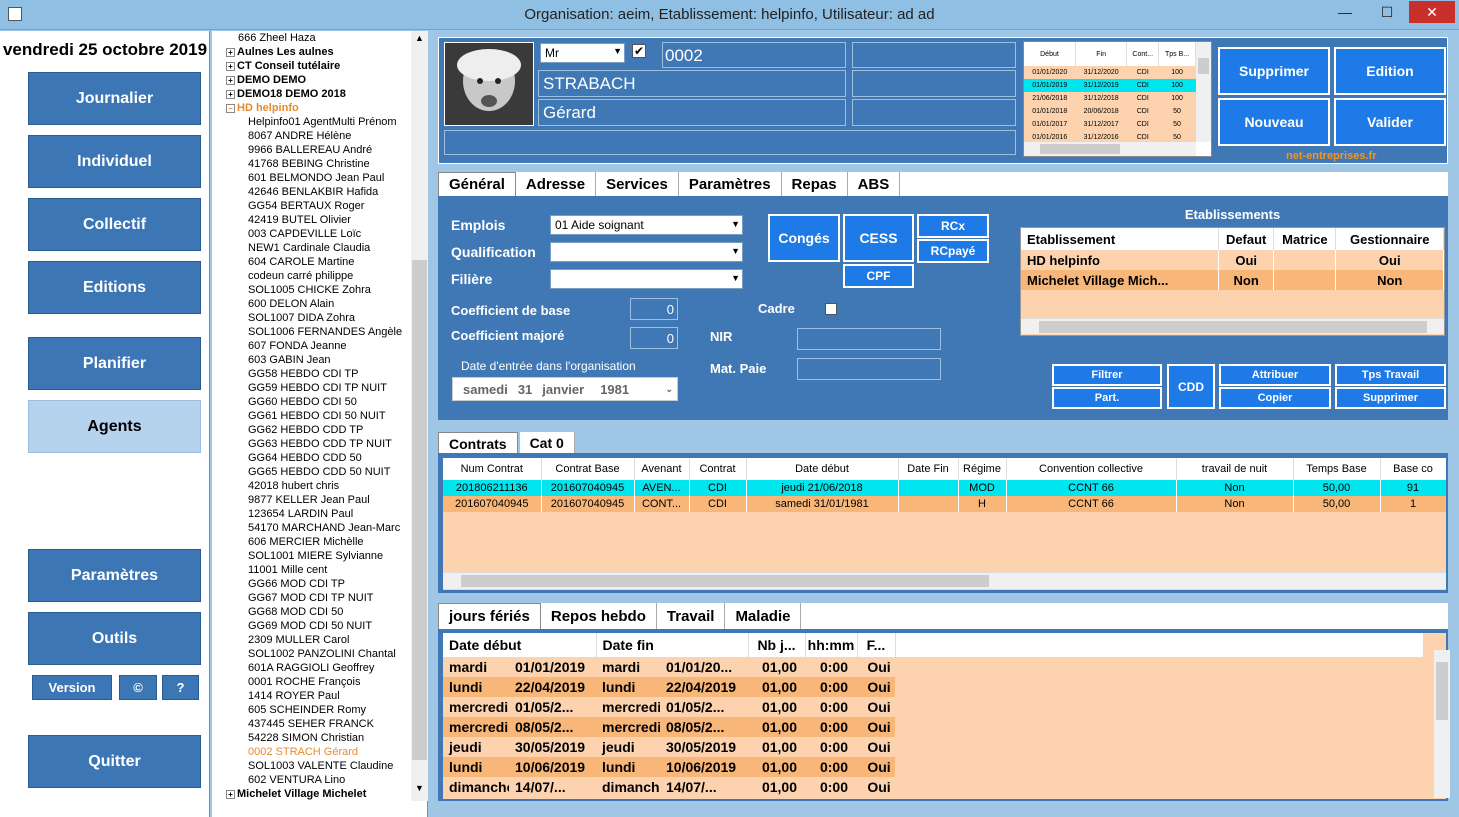 Image resolution: width=1459 pixels, height=817 pixels. Describe the element at coordinates (302, 402) in the screenshot. I see `tree-item: GG60 HEBDO CDI 50` at that location.